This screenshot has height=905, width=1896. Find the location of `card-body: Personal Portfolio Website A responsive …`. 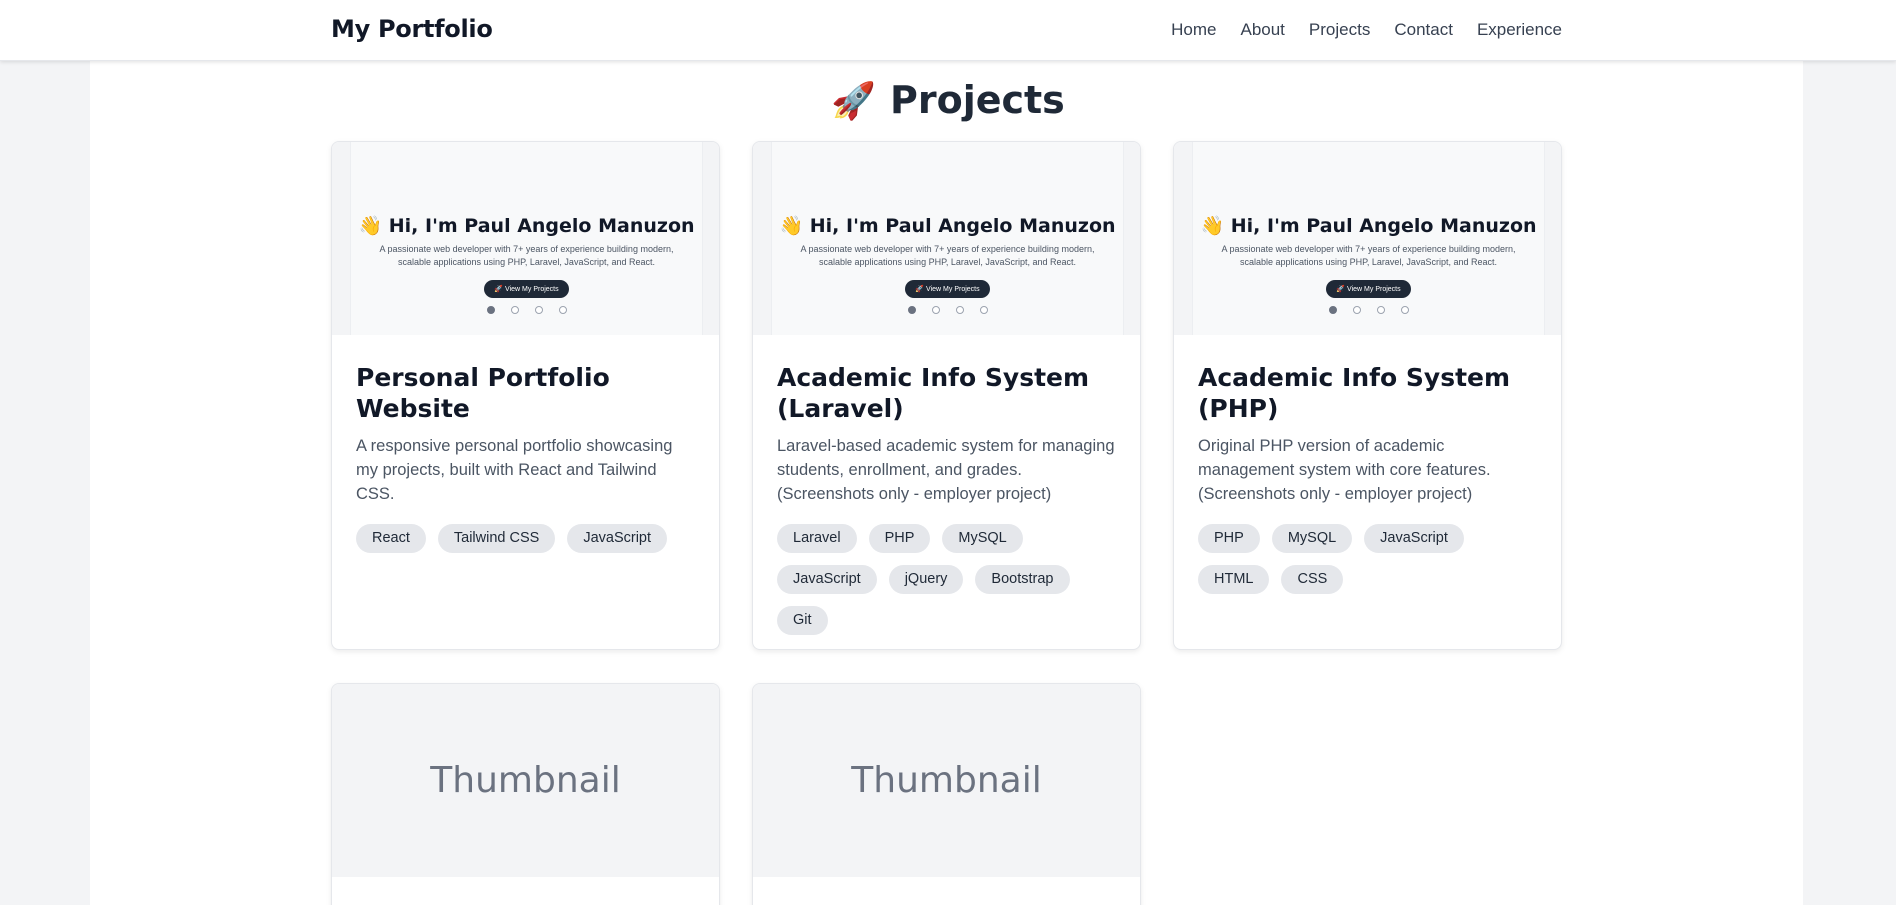

card-body: Personal Portfolio Website A responsive … is located at coordinates (525, 454).